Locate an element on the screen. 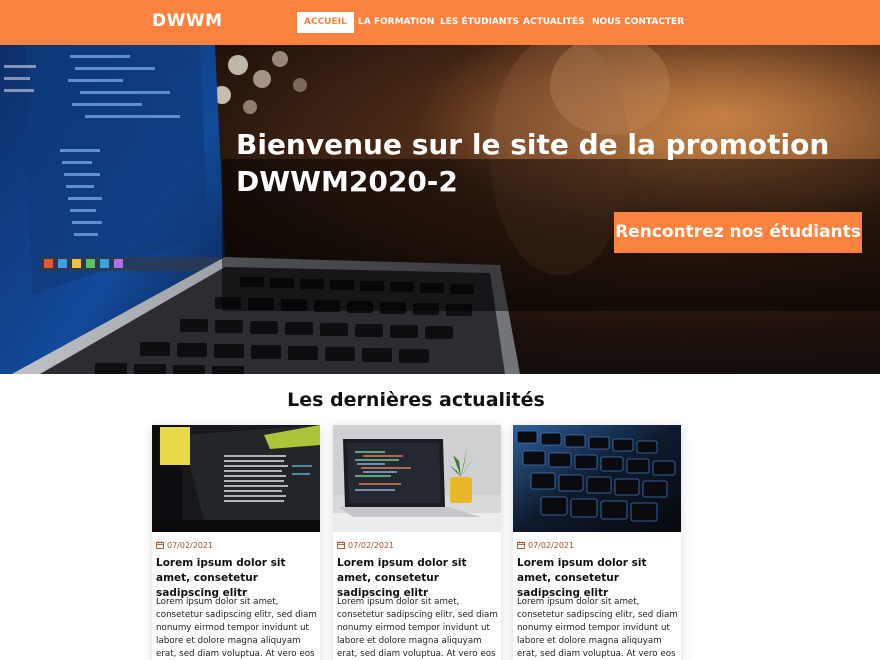 Image resolution: width=880 pixels, height=660 pixels. nav-item-actualites: ACTUALITÉS is located at coordinates (554, 22).